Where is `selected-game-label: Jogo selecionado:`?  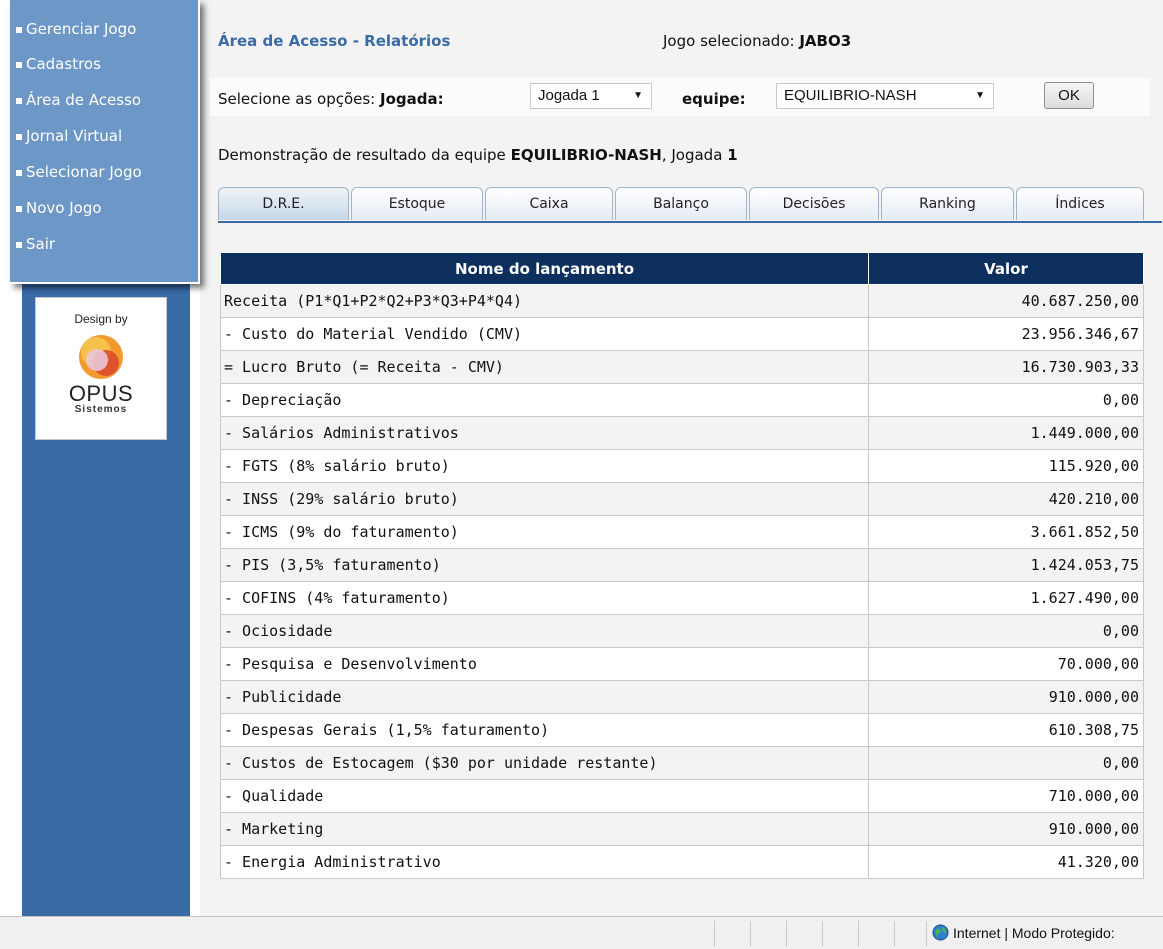
selected-game-label: Jogo selecionado: is located at coordinates (729, 41).